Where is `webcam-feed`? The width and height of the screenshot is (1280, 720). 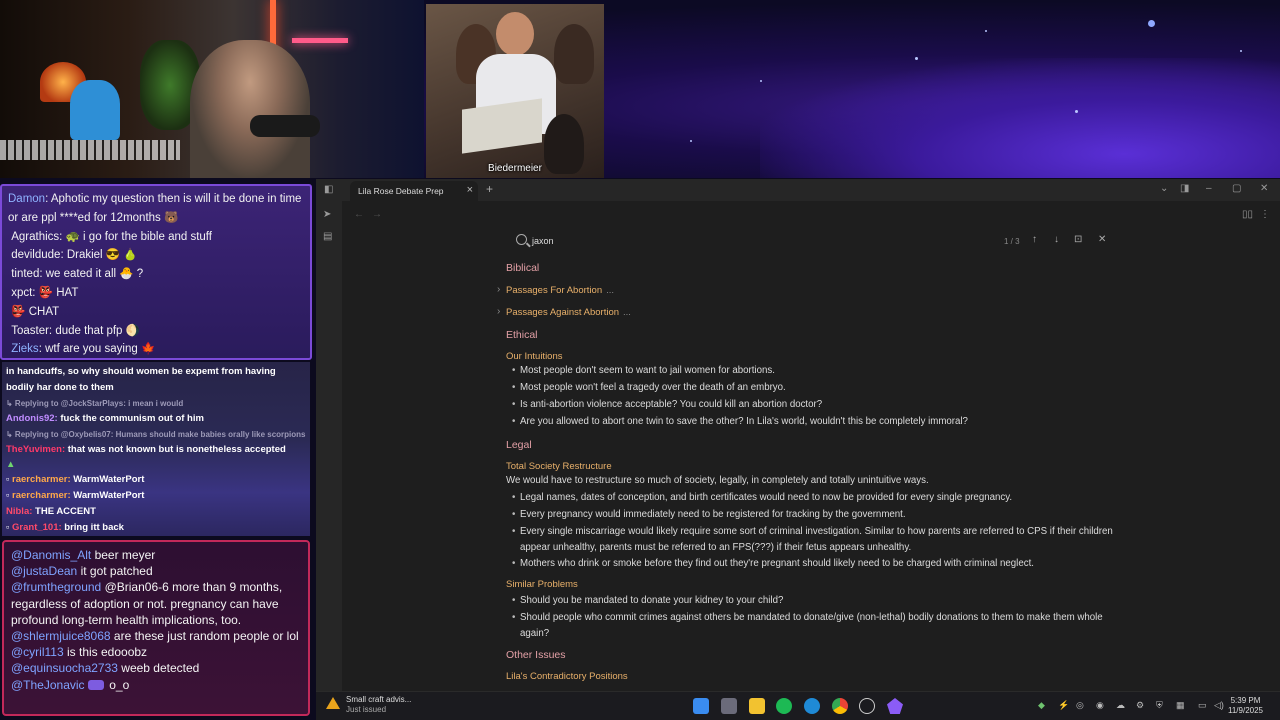
webcam-feed is located at coordinates (212, 89).